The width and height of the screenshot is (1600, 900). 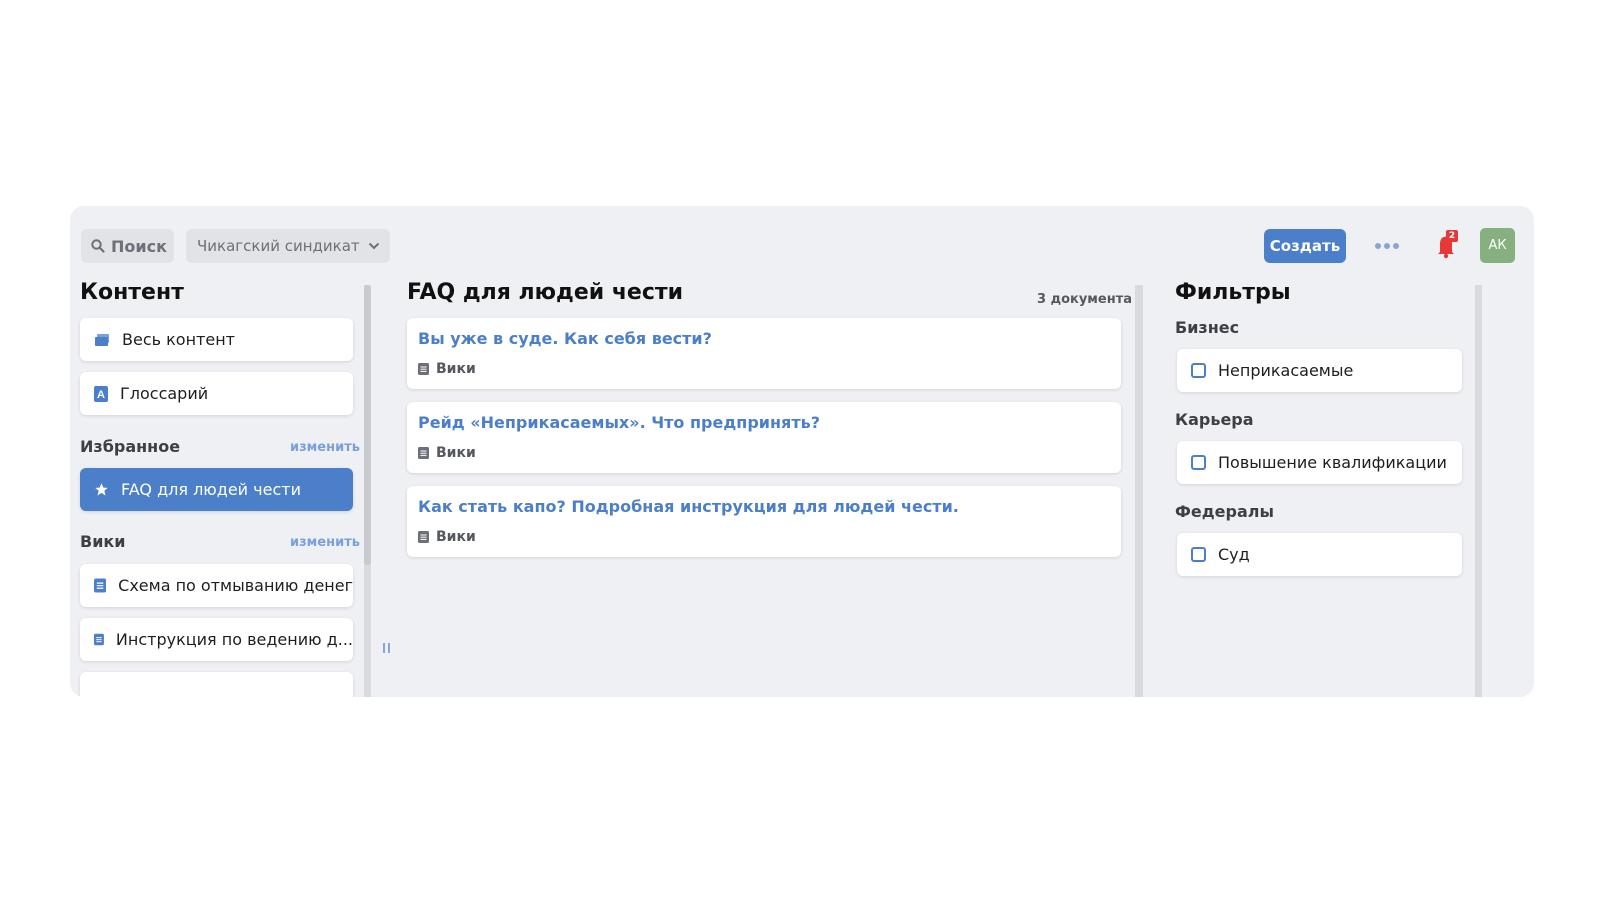 I want to click on sidebar-title: Контент, so click(x=132, y=292).